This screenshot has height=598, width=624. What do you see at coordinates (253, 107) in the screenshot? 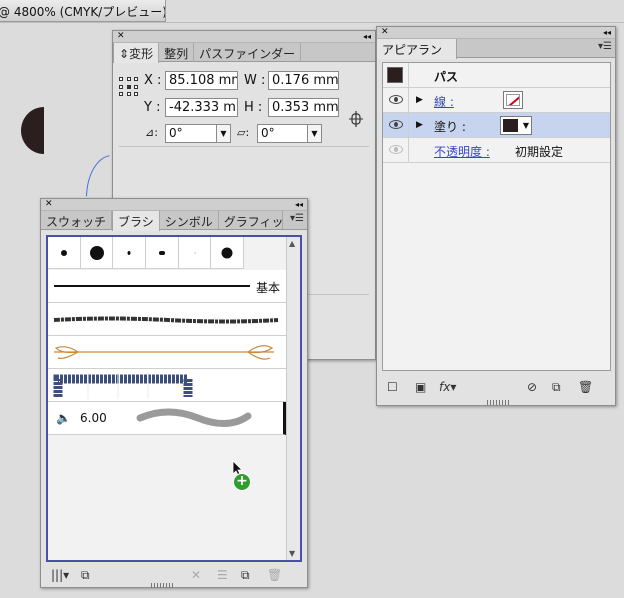
I see `h-label: H :` at bounding box center [253, 107].